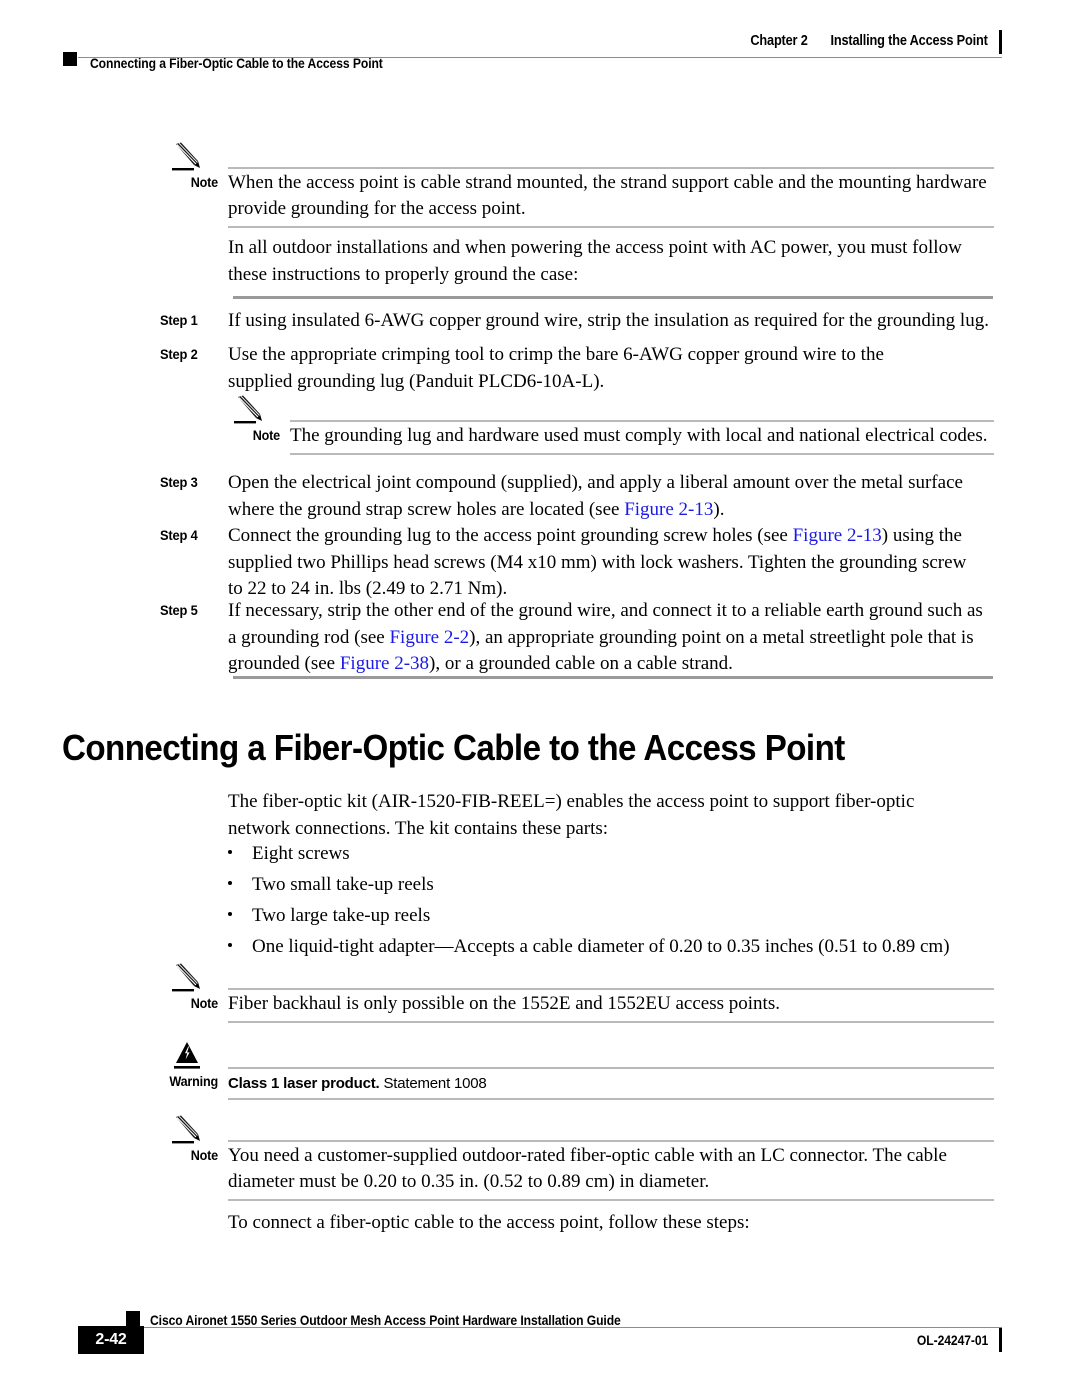  Describe the element at coordinates (779, 41) in the screenshot. I see `header-chapter-number: Chapter 2` at that location.